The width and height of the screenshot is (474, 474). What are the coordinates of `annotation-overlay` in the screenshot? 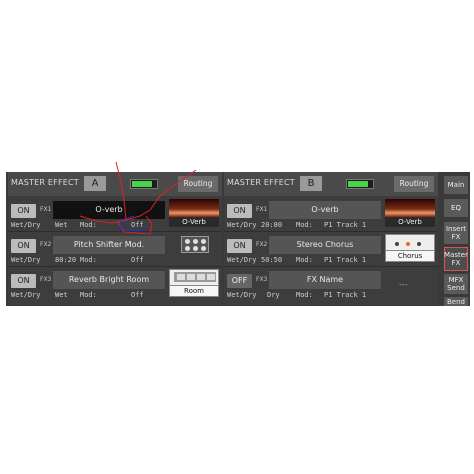 It's located at (138, 198).